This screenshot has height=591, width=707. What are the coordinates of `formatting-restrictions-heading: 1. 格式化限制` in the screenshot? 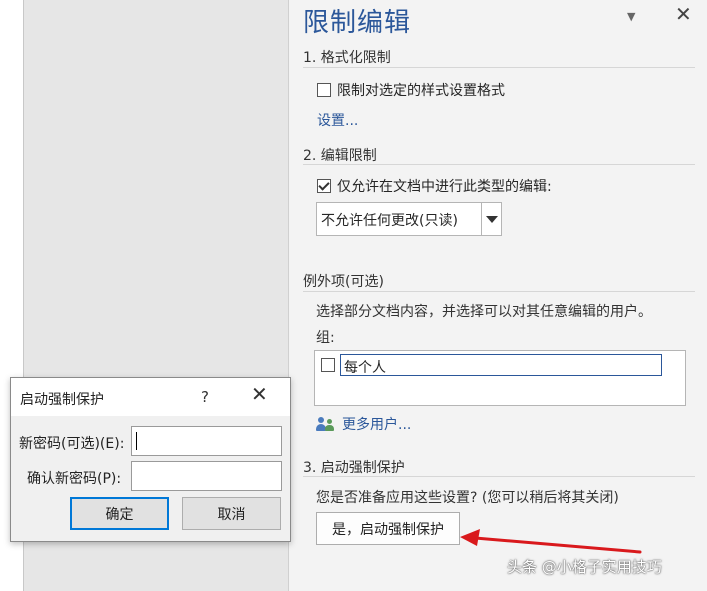 It's located at (347, 58).